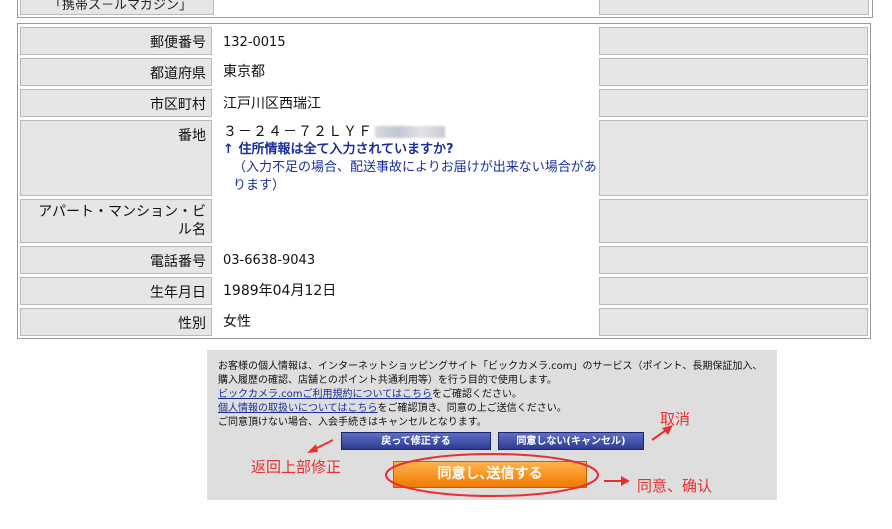 This screenshot has width=892, height=529. I want to click on agree-arrow-head, so click(625, 481).